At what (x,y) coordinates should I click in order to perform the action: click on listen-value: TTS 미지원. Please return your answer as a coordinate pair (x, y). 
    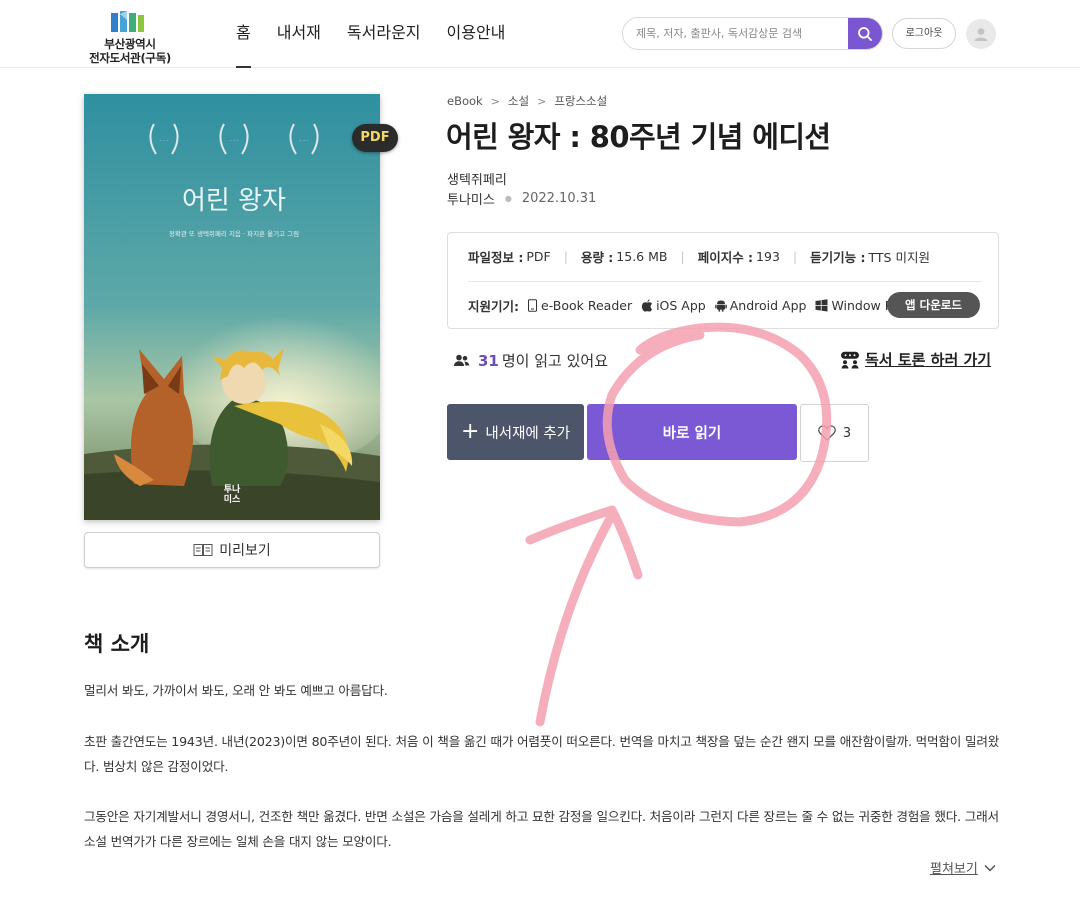
    Looking at the image, I should click on (899, 257).